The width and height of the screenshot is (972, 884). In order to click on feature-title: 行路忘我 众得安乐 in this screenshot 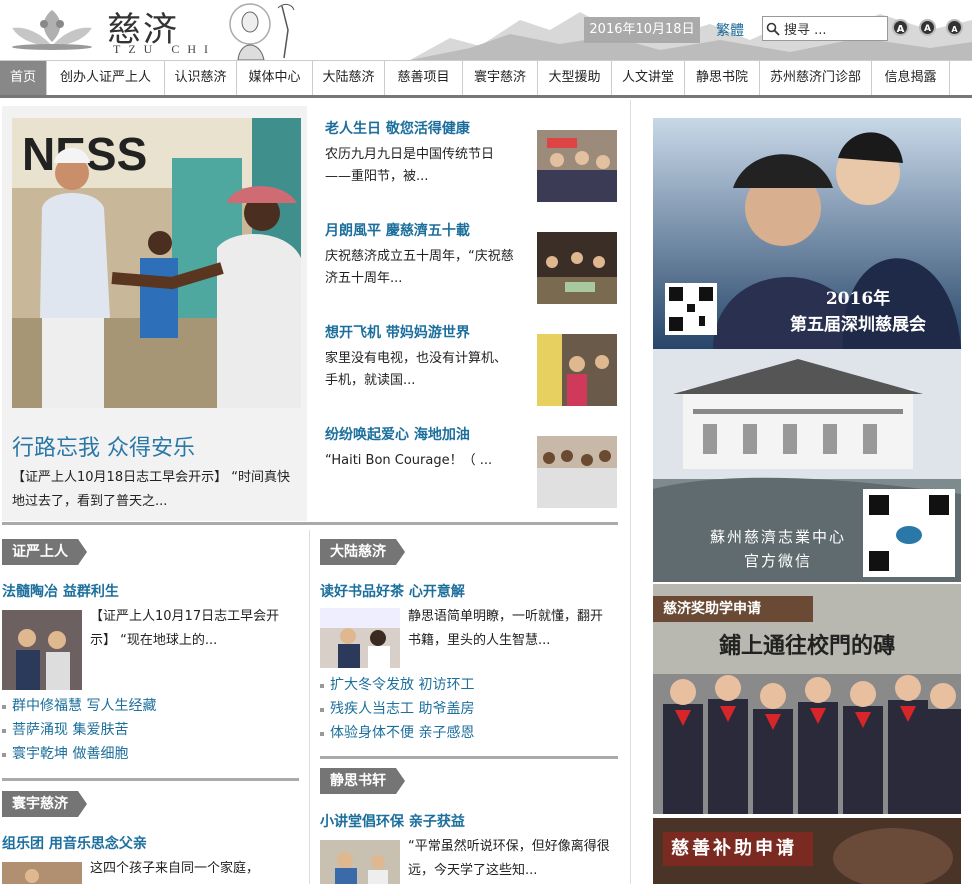, I will do `click(103, 446)`.